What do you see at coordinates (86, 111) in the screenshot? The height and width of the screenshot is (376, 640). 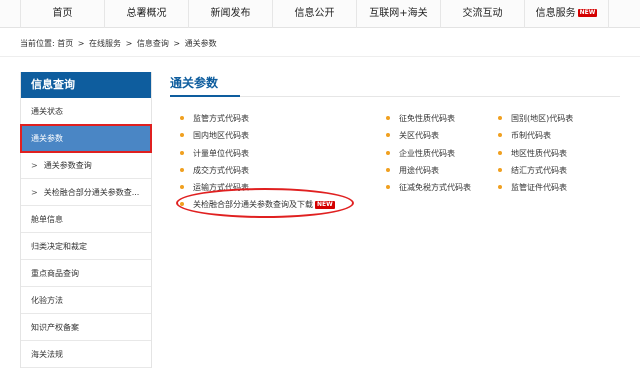 I see `sidebar-item-clearance-status: 通关状态` at bounding box center [86, 111].